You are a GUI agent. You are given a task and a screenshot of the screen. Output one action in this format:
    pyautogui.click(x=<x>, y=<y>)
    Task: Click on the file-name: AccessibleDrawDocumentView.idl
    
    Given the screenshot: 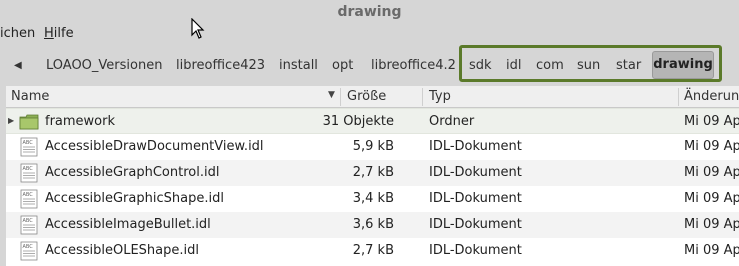 What is the action you would take?
    pyautogui.click(x=154, y=146)
    